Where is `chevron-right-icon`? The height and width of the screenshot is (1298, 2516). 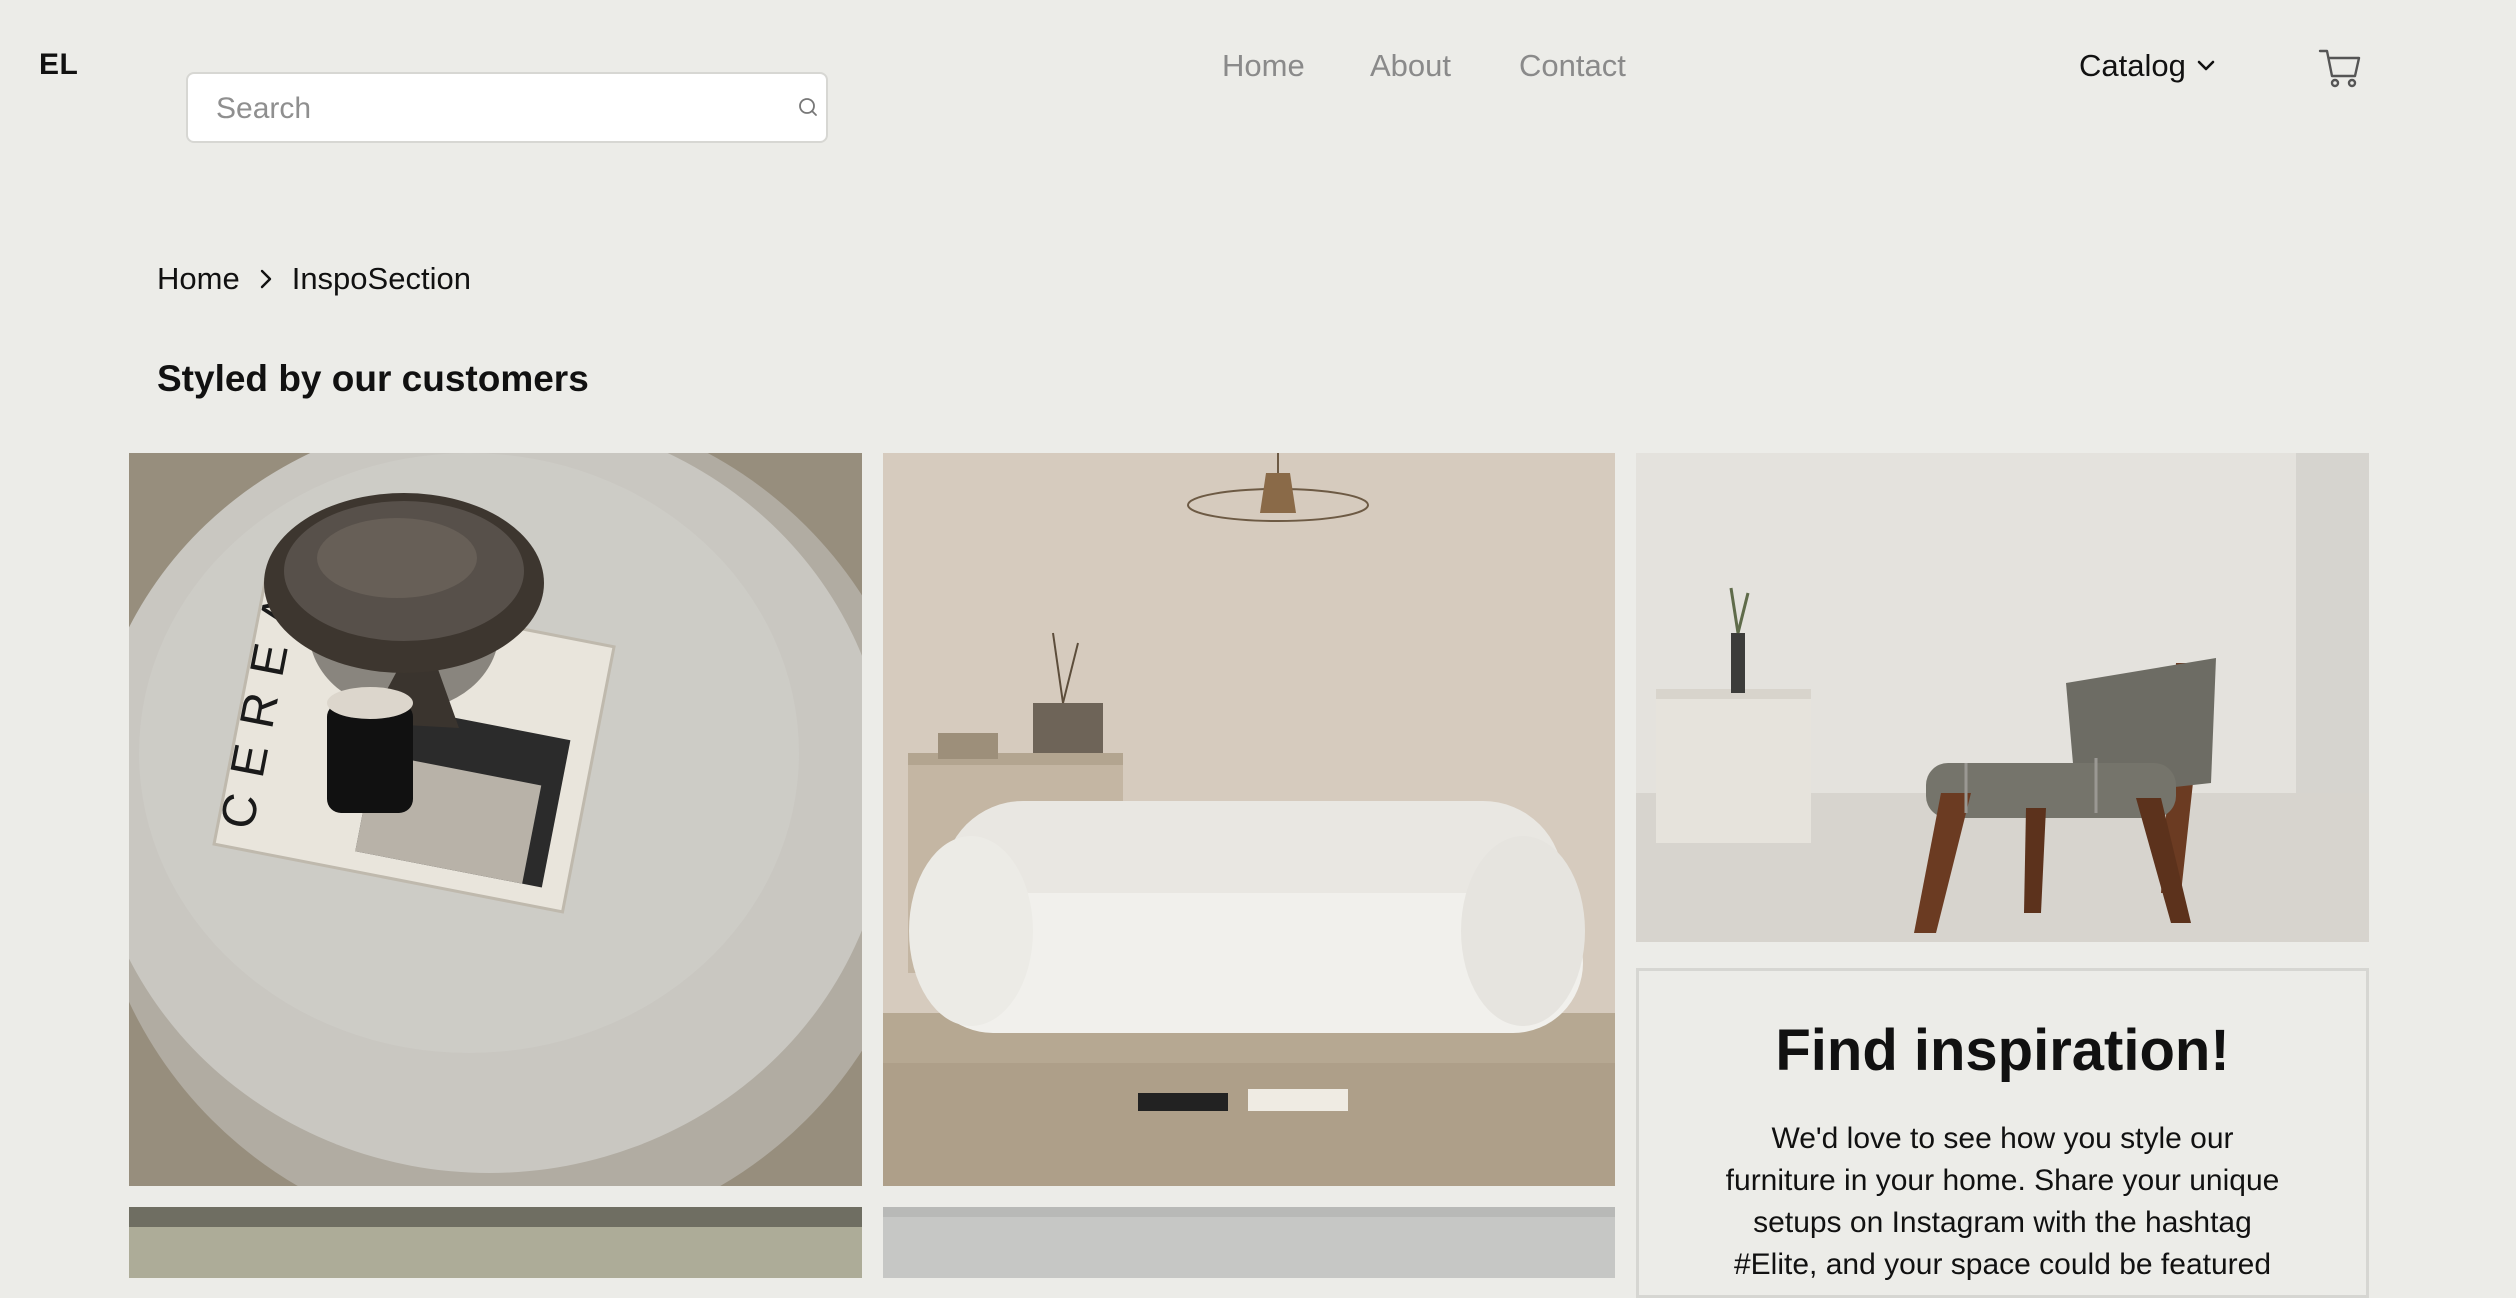 chevron-right-icon is located at coordinates (265, 279).